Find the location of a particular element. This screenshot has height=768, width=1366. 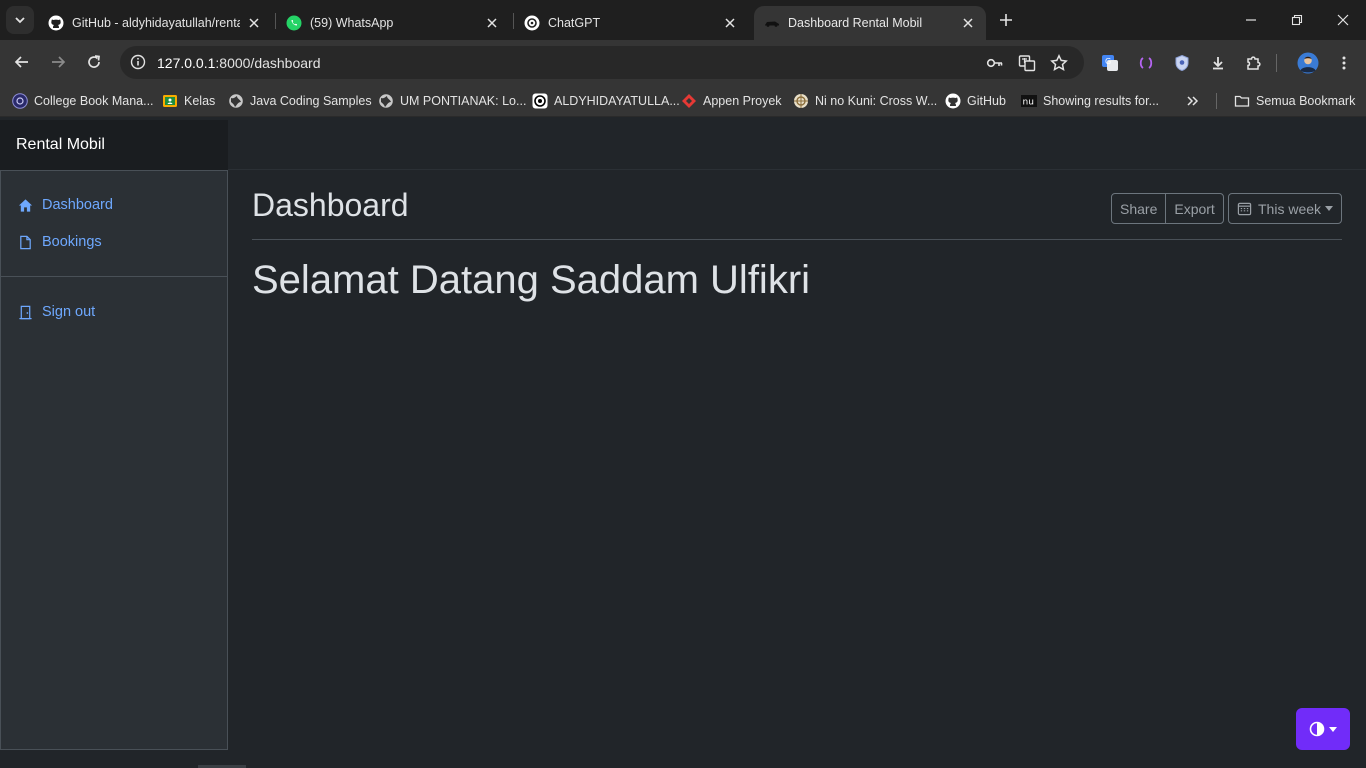

reload-button is located at coordinates (94, 62).